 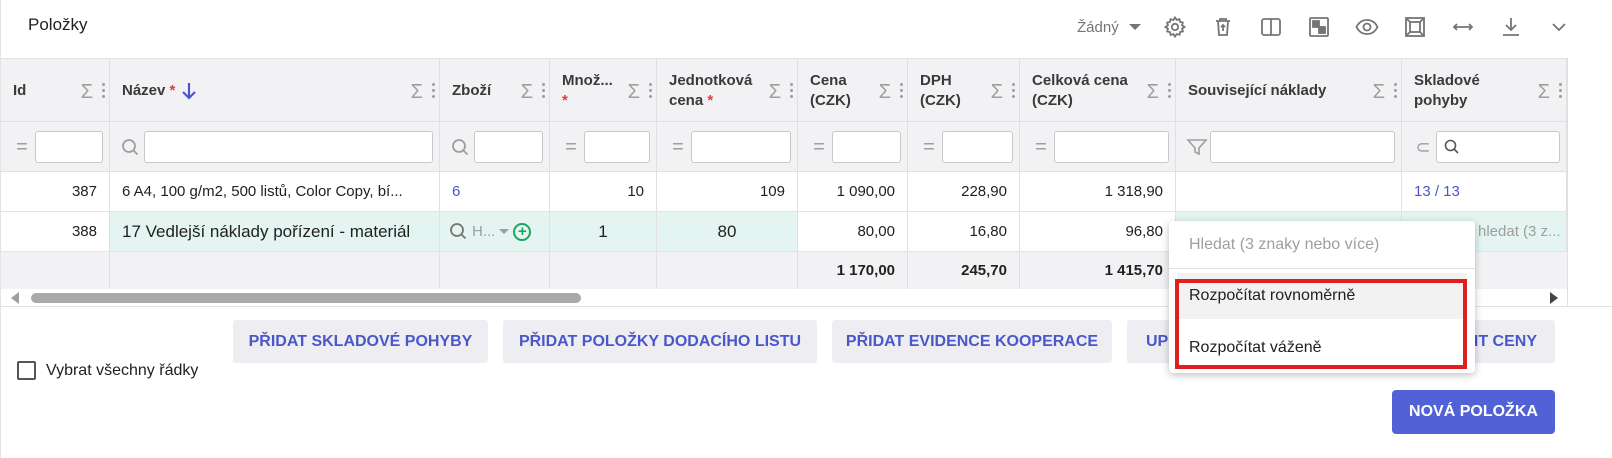 What do you see at coordinates (522, 231) in the screenshot?
I see `add-circle-icon: +` at bounding box center [522, 231].